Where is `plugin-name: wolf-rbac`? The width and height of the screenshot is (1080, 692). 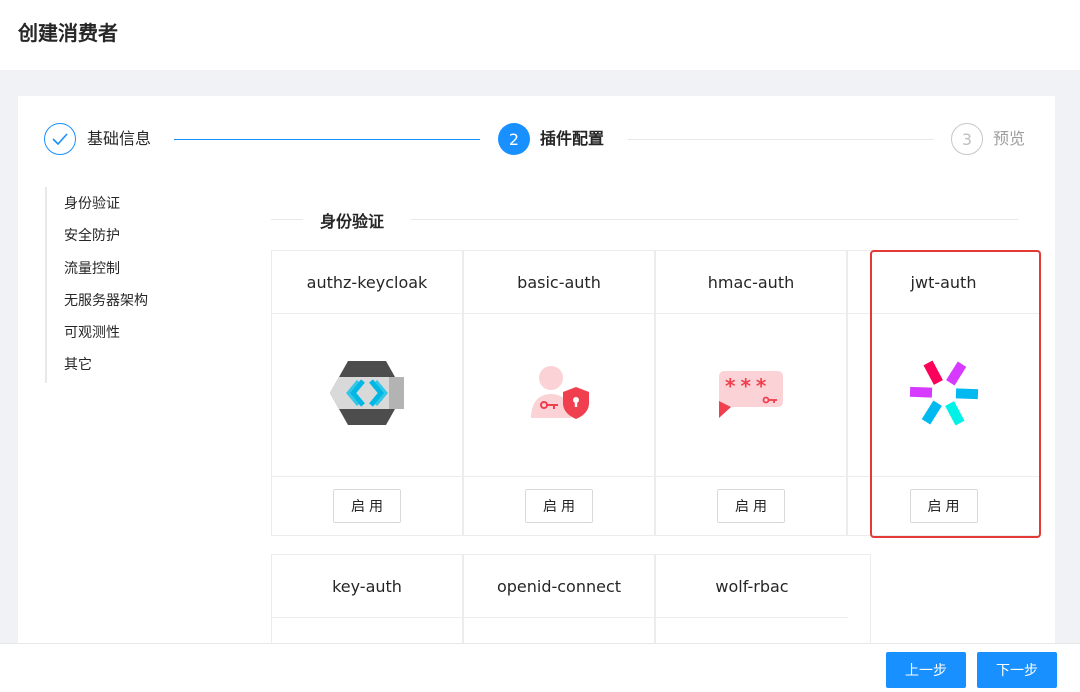
plugin-name: wolf-rbac is located at coordinates (752, 586).